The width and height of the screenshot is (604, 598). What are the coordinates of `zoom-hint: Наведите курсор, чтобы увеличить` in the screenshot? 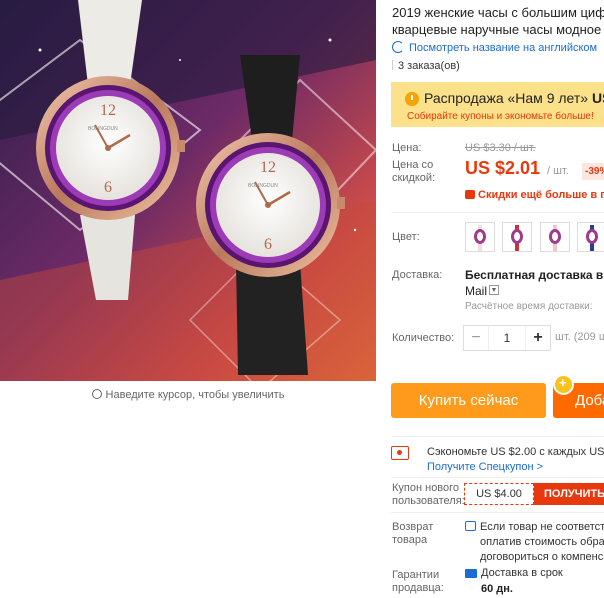 It's located at (188, 394).